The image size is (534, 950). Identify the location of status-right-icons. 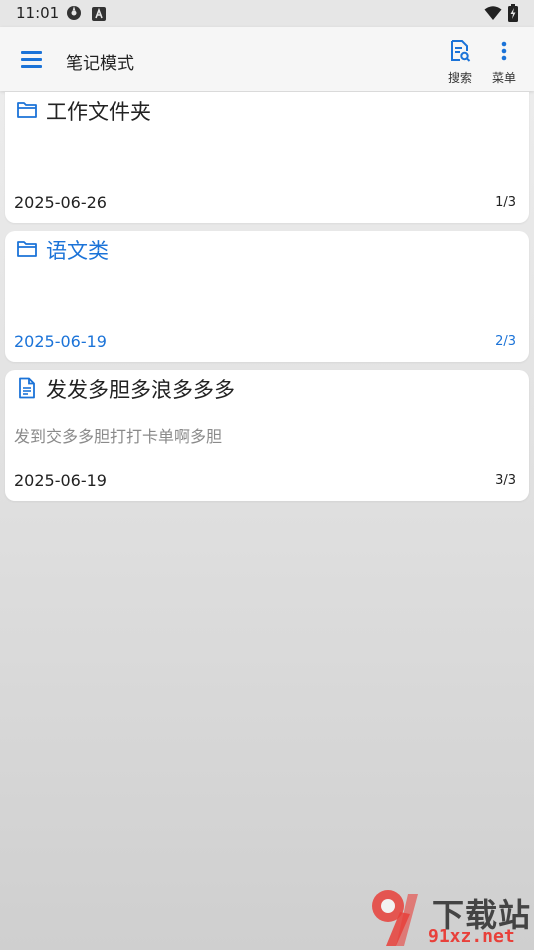
(501, 15).